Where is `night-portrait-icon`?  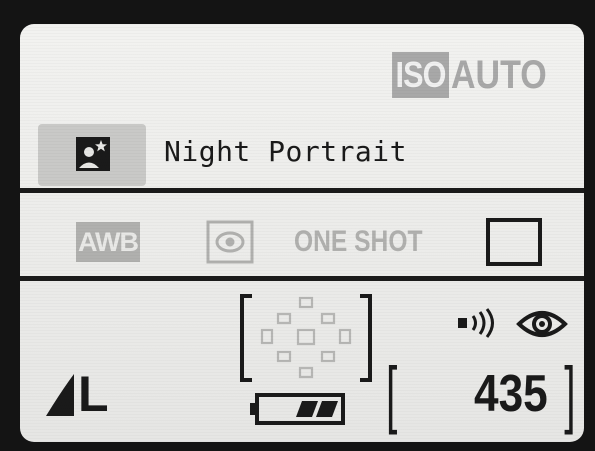 night-portrait-icon is located at coordinates (93, 154).